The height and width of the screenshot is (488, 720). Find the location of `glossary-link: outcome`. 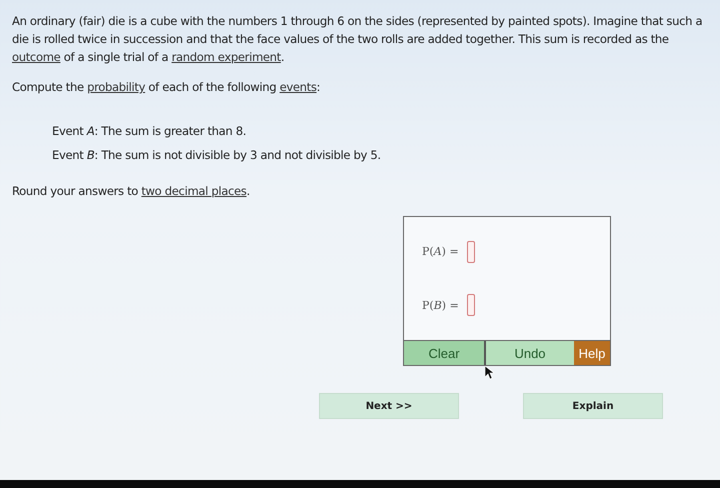

glossary-link: outcome is located at coordinates (36, 57).